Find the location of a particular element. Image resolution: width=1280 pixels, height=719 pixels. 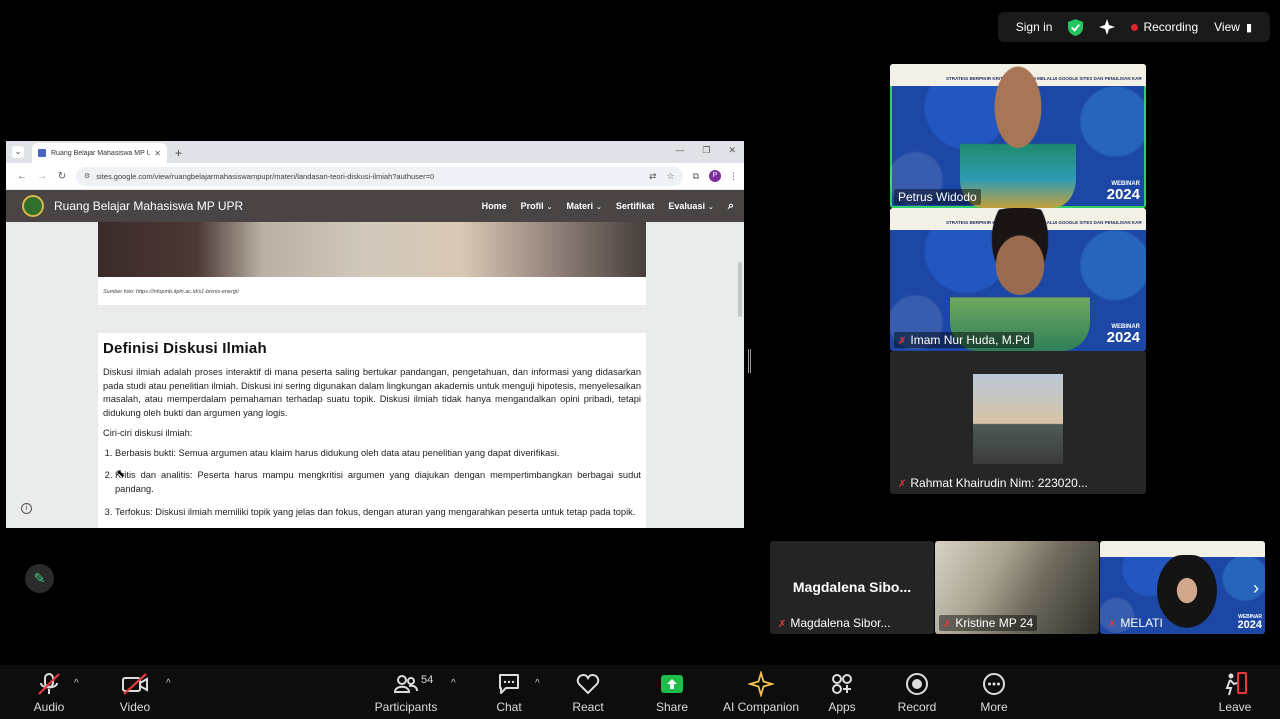

annotate-pencil-icon: ✎ is located at coordinates (39, 578).